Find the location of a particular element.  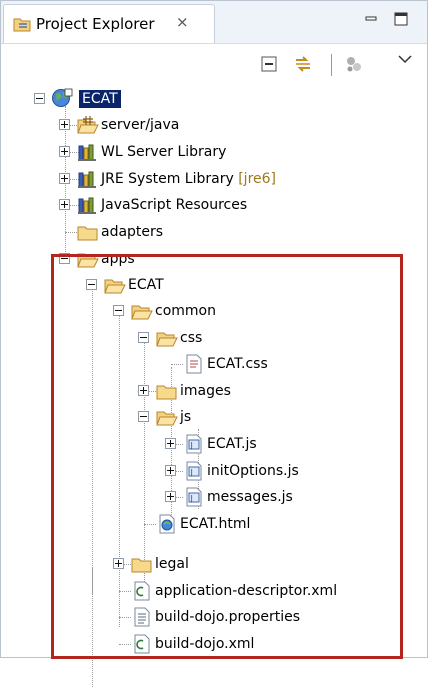

tree-label: build-dojo.xml is located at coordinates (205, 644).